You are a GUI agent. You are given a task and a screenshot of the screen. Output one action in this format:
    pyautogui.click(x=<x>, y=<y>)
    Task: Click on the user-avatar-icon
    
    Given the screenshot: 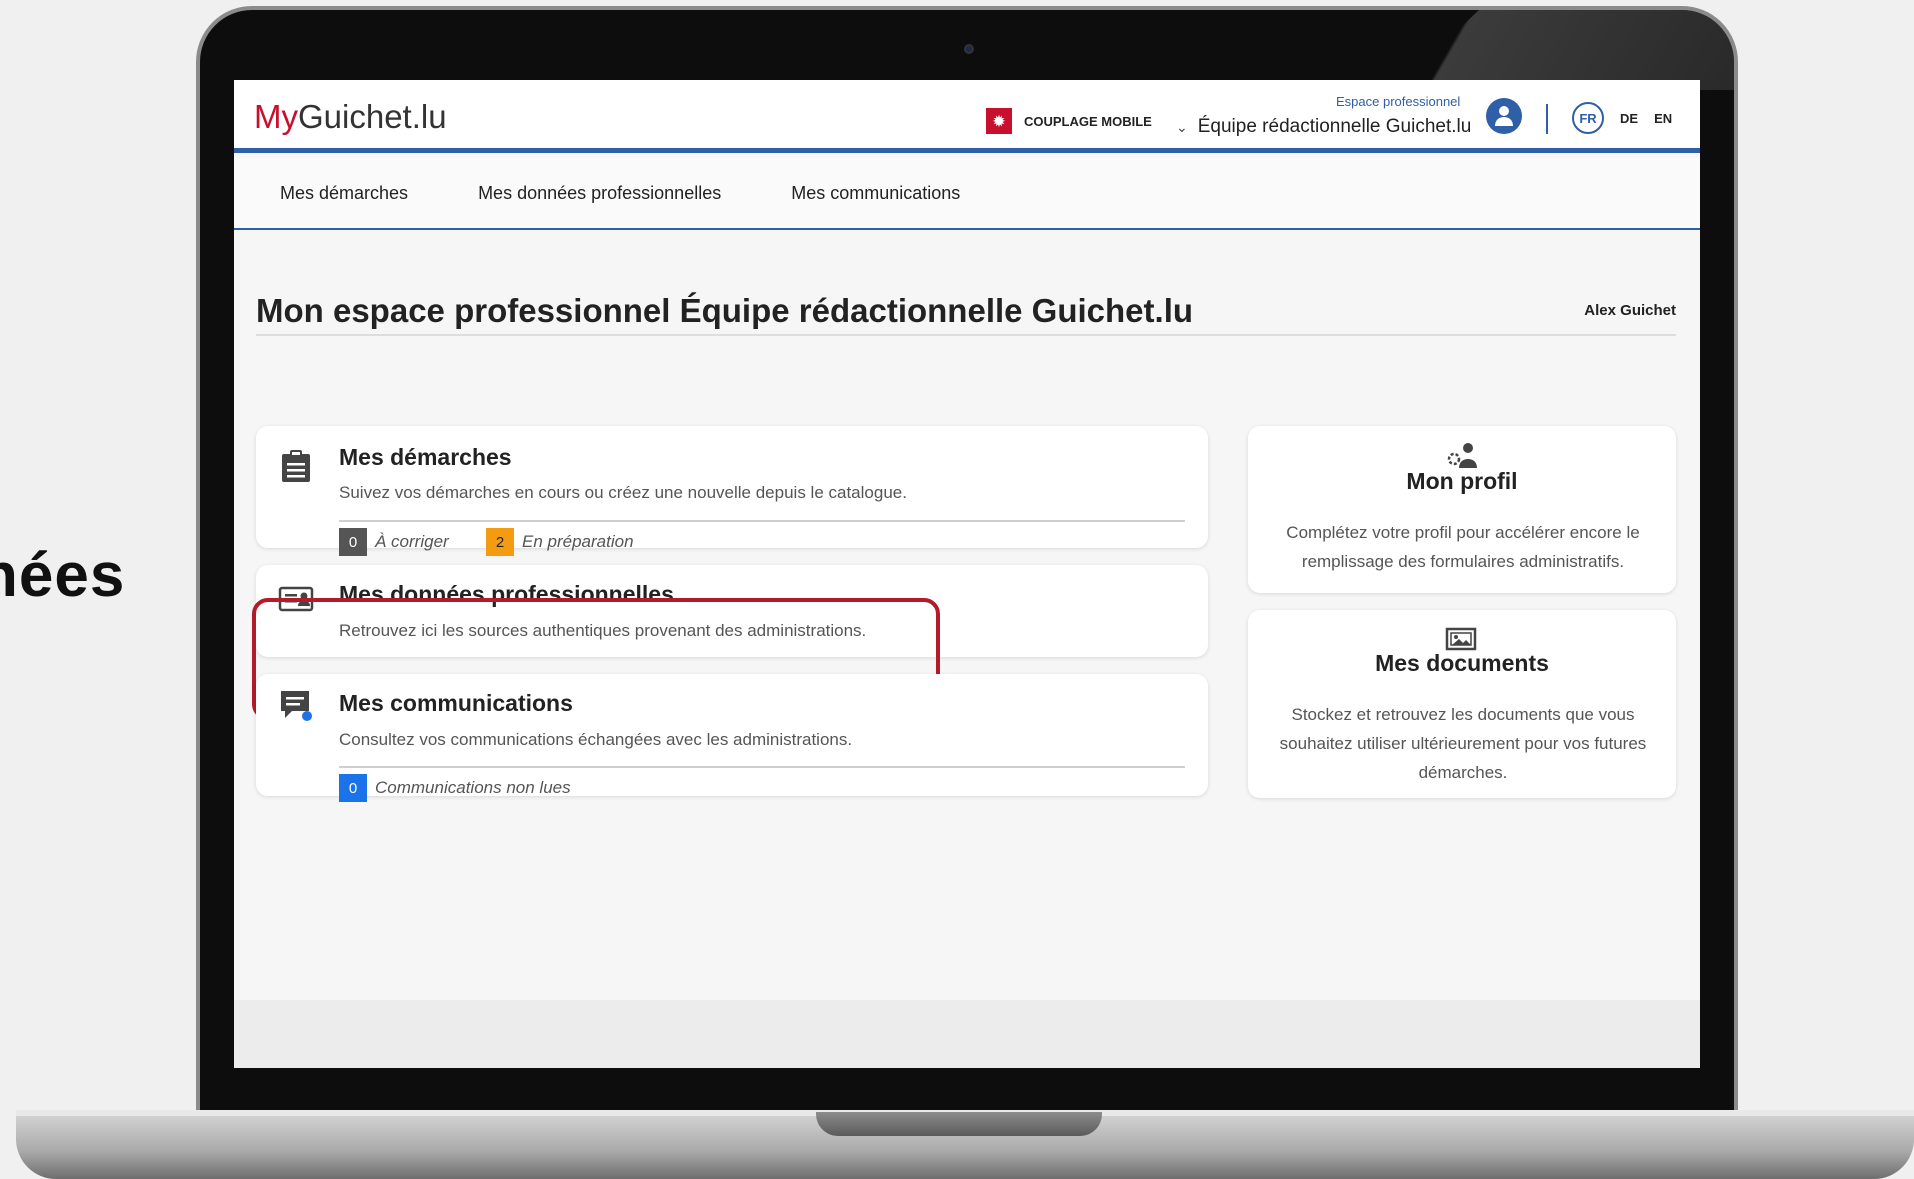 What is the action you would take?
    pyautogui.click(x=1504, y=116)
    